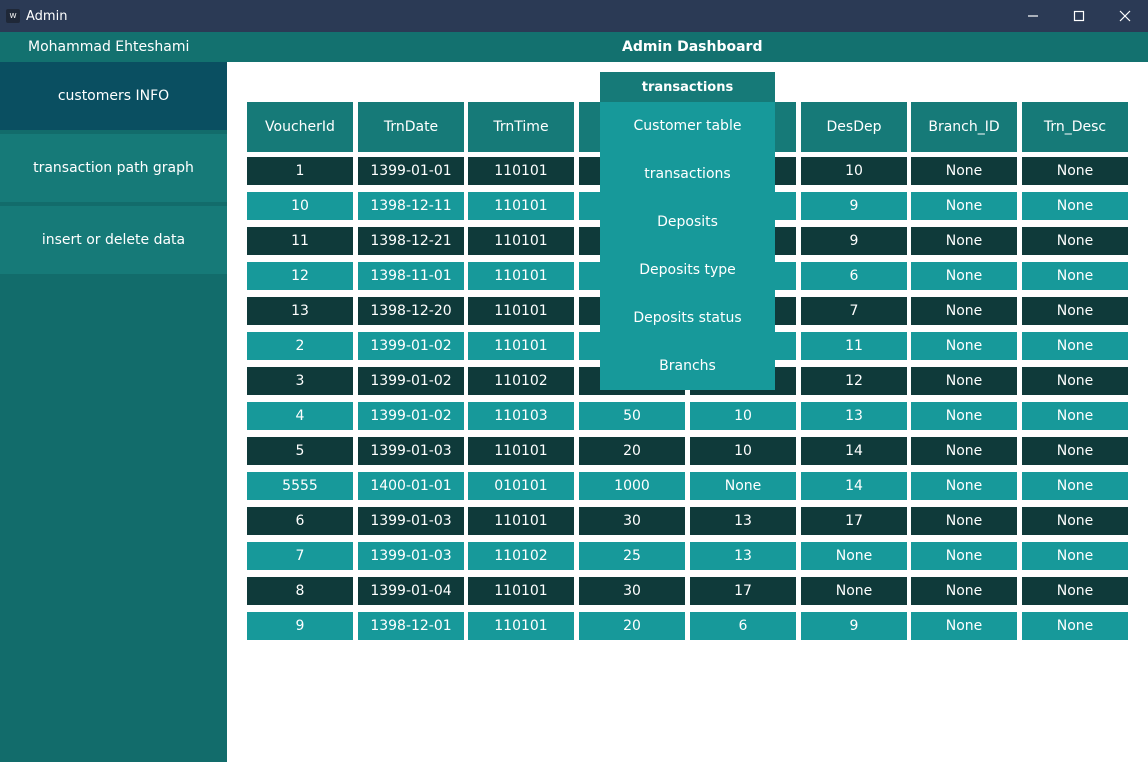 This screenshot has height=762, width=1148. I want to click on table-cell: 110102, so click(521, 556).